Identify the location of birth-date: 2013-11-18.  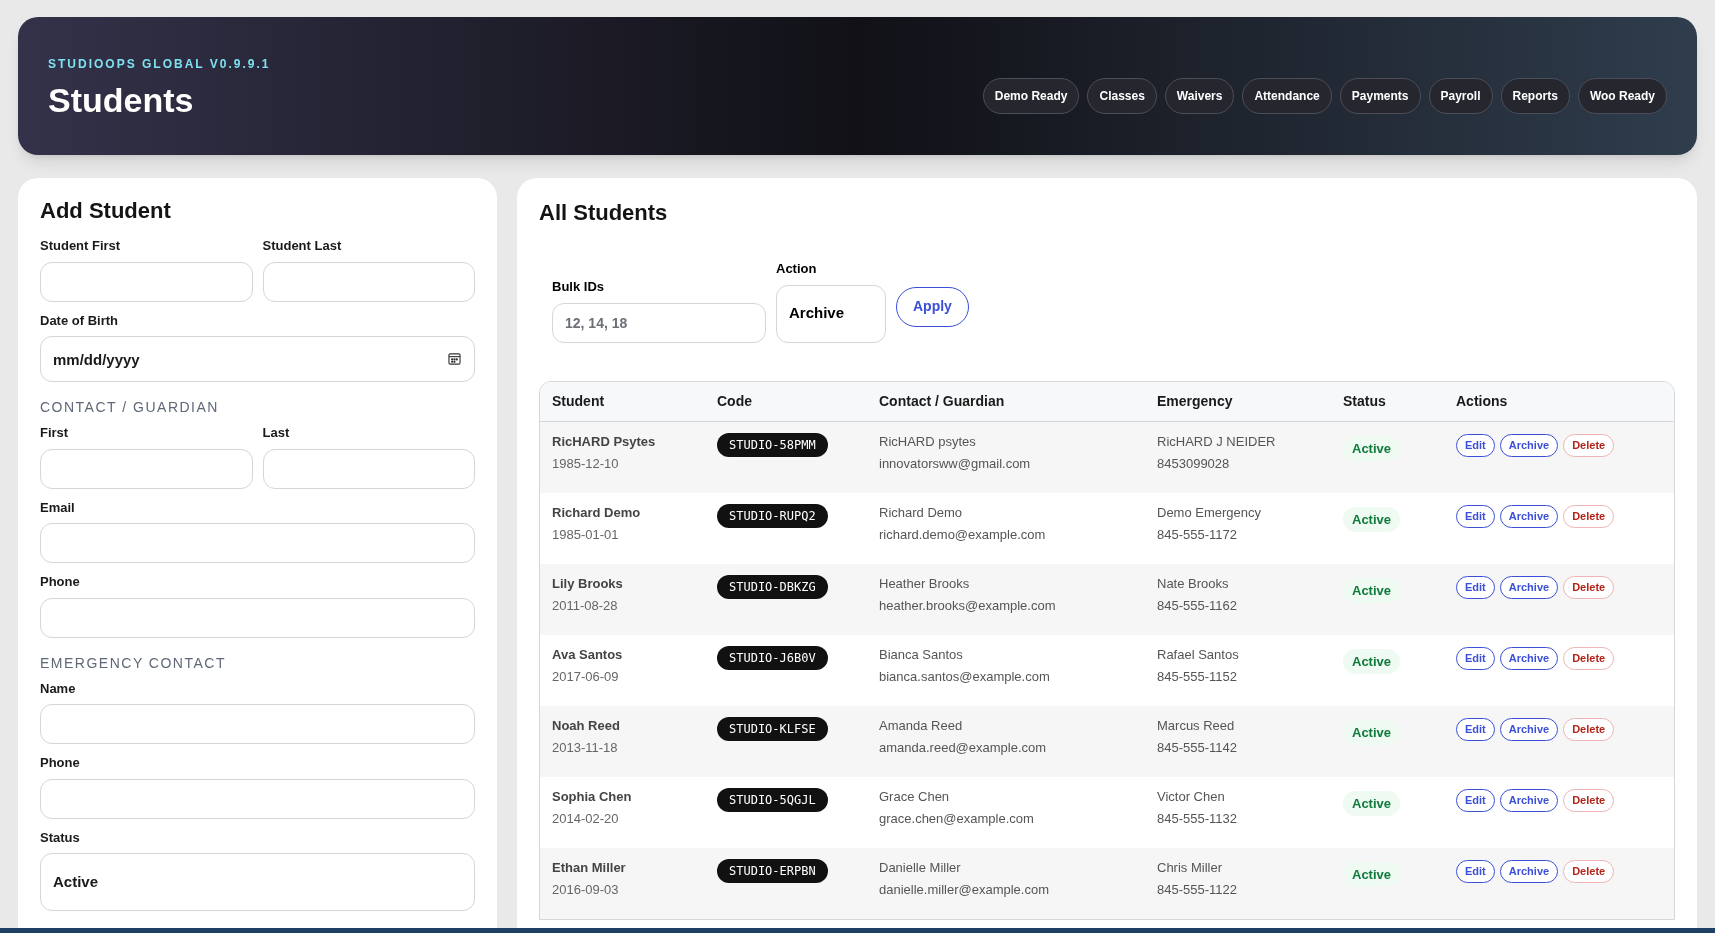
(585, 748).